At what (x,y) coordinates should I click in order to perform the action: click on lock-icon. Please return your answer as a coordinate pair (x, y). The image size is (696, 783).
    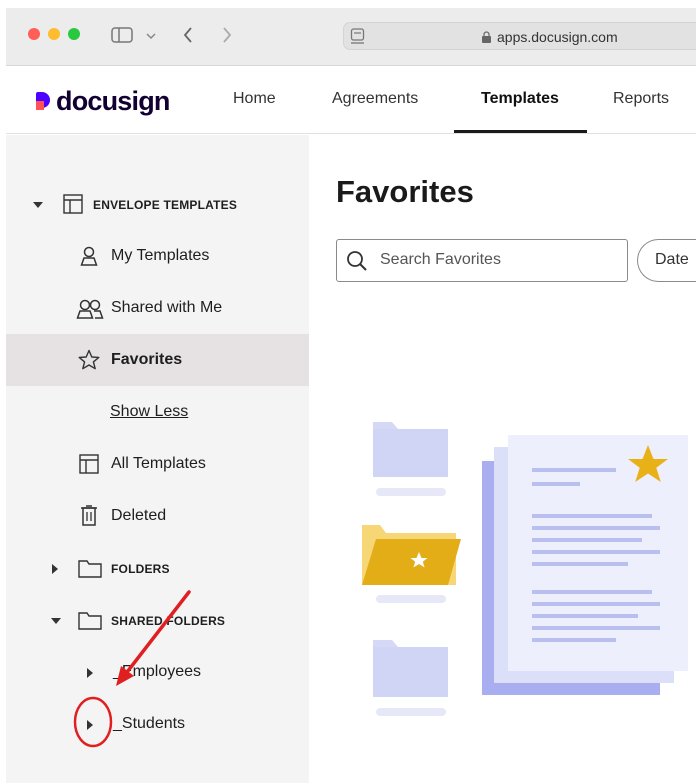
    Looking at the image, I should click on (486, 37).